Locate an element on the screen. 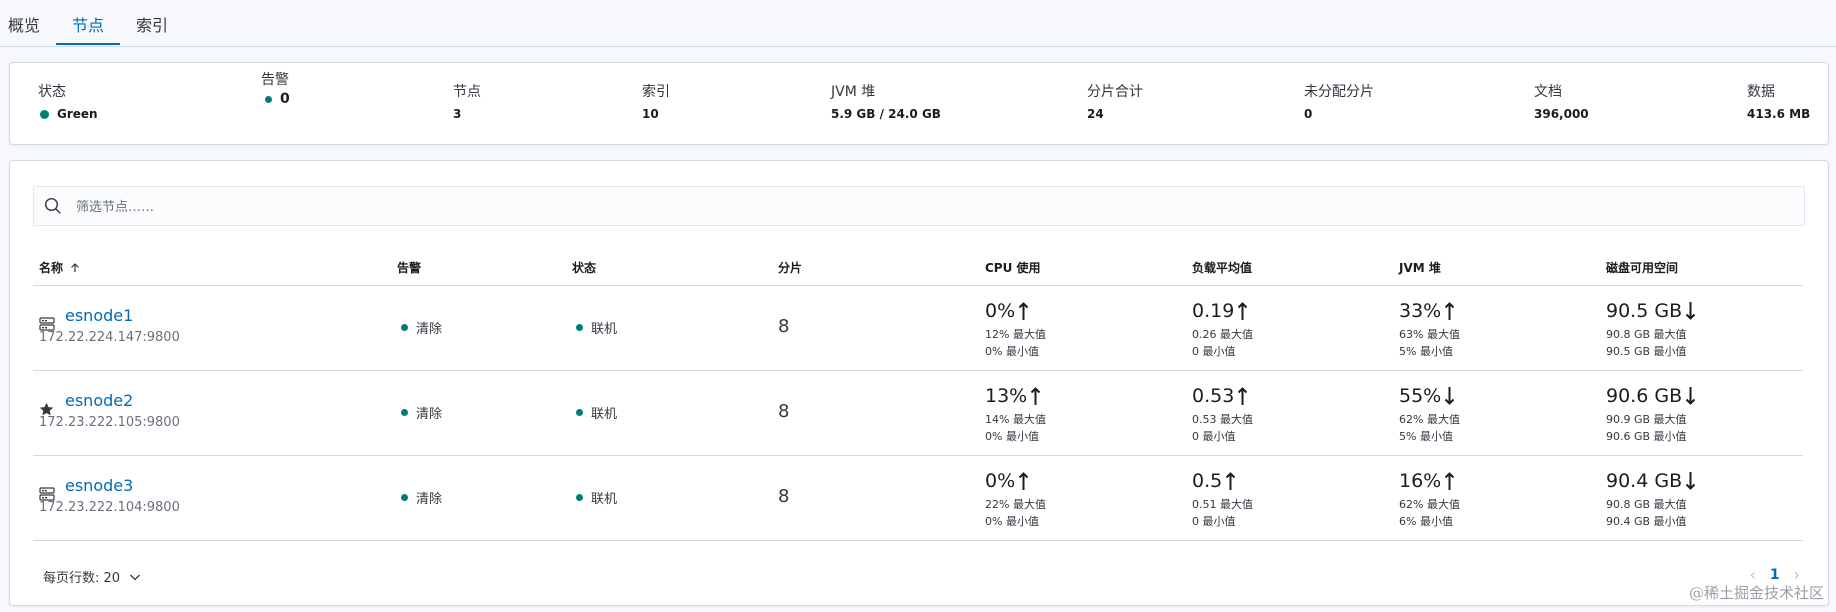 Image resolution: width=1836 pixels, height=612 pixels. column-name: 名称 is located at coordinates (60, 267).